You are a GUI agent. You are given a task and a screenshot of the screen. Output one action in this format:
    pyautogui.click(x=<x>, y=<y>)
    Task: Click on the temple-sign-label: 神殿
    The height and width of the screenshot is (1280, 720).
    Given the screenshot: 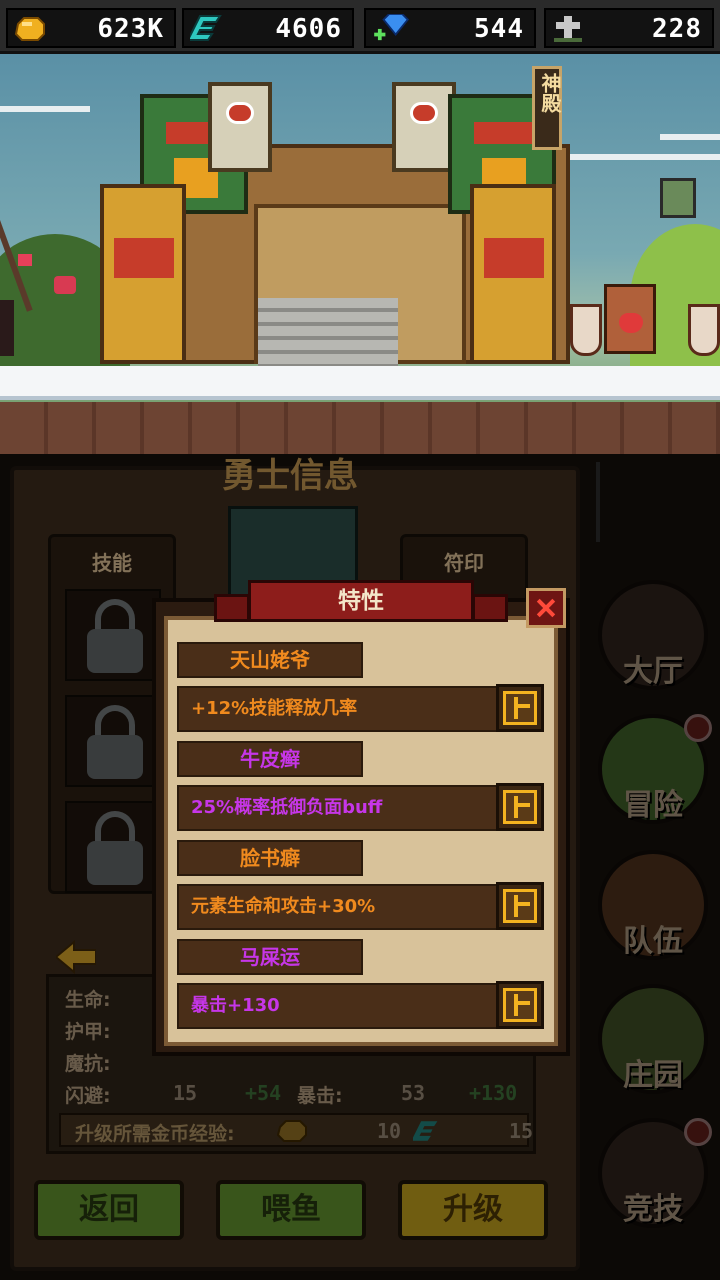 What is the action you would take?
    pyautogui.click(x=550, y=93)
    